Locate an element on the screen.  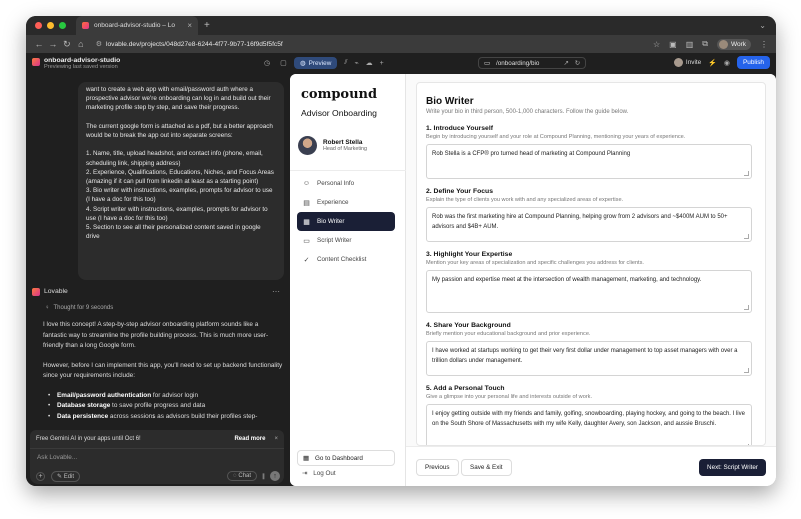
reload-button: ↻ is located at coordinates (67, 44).